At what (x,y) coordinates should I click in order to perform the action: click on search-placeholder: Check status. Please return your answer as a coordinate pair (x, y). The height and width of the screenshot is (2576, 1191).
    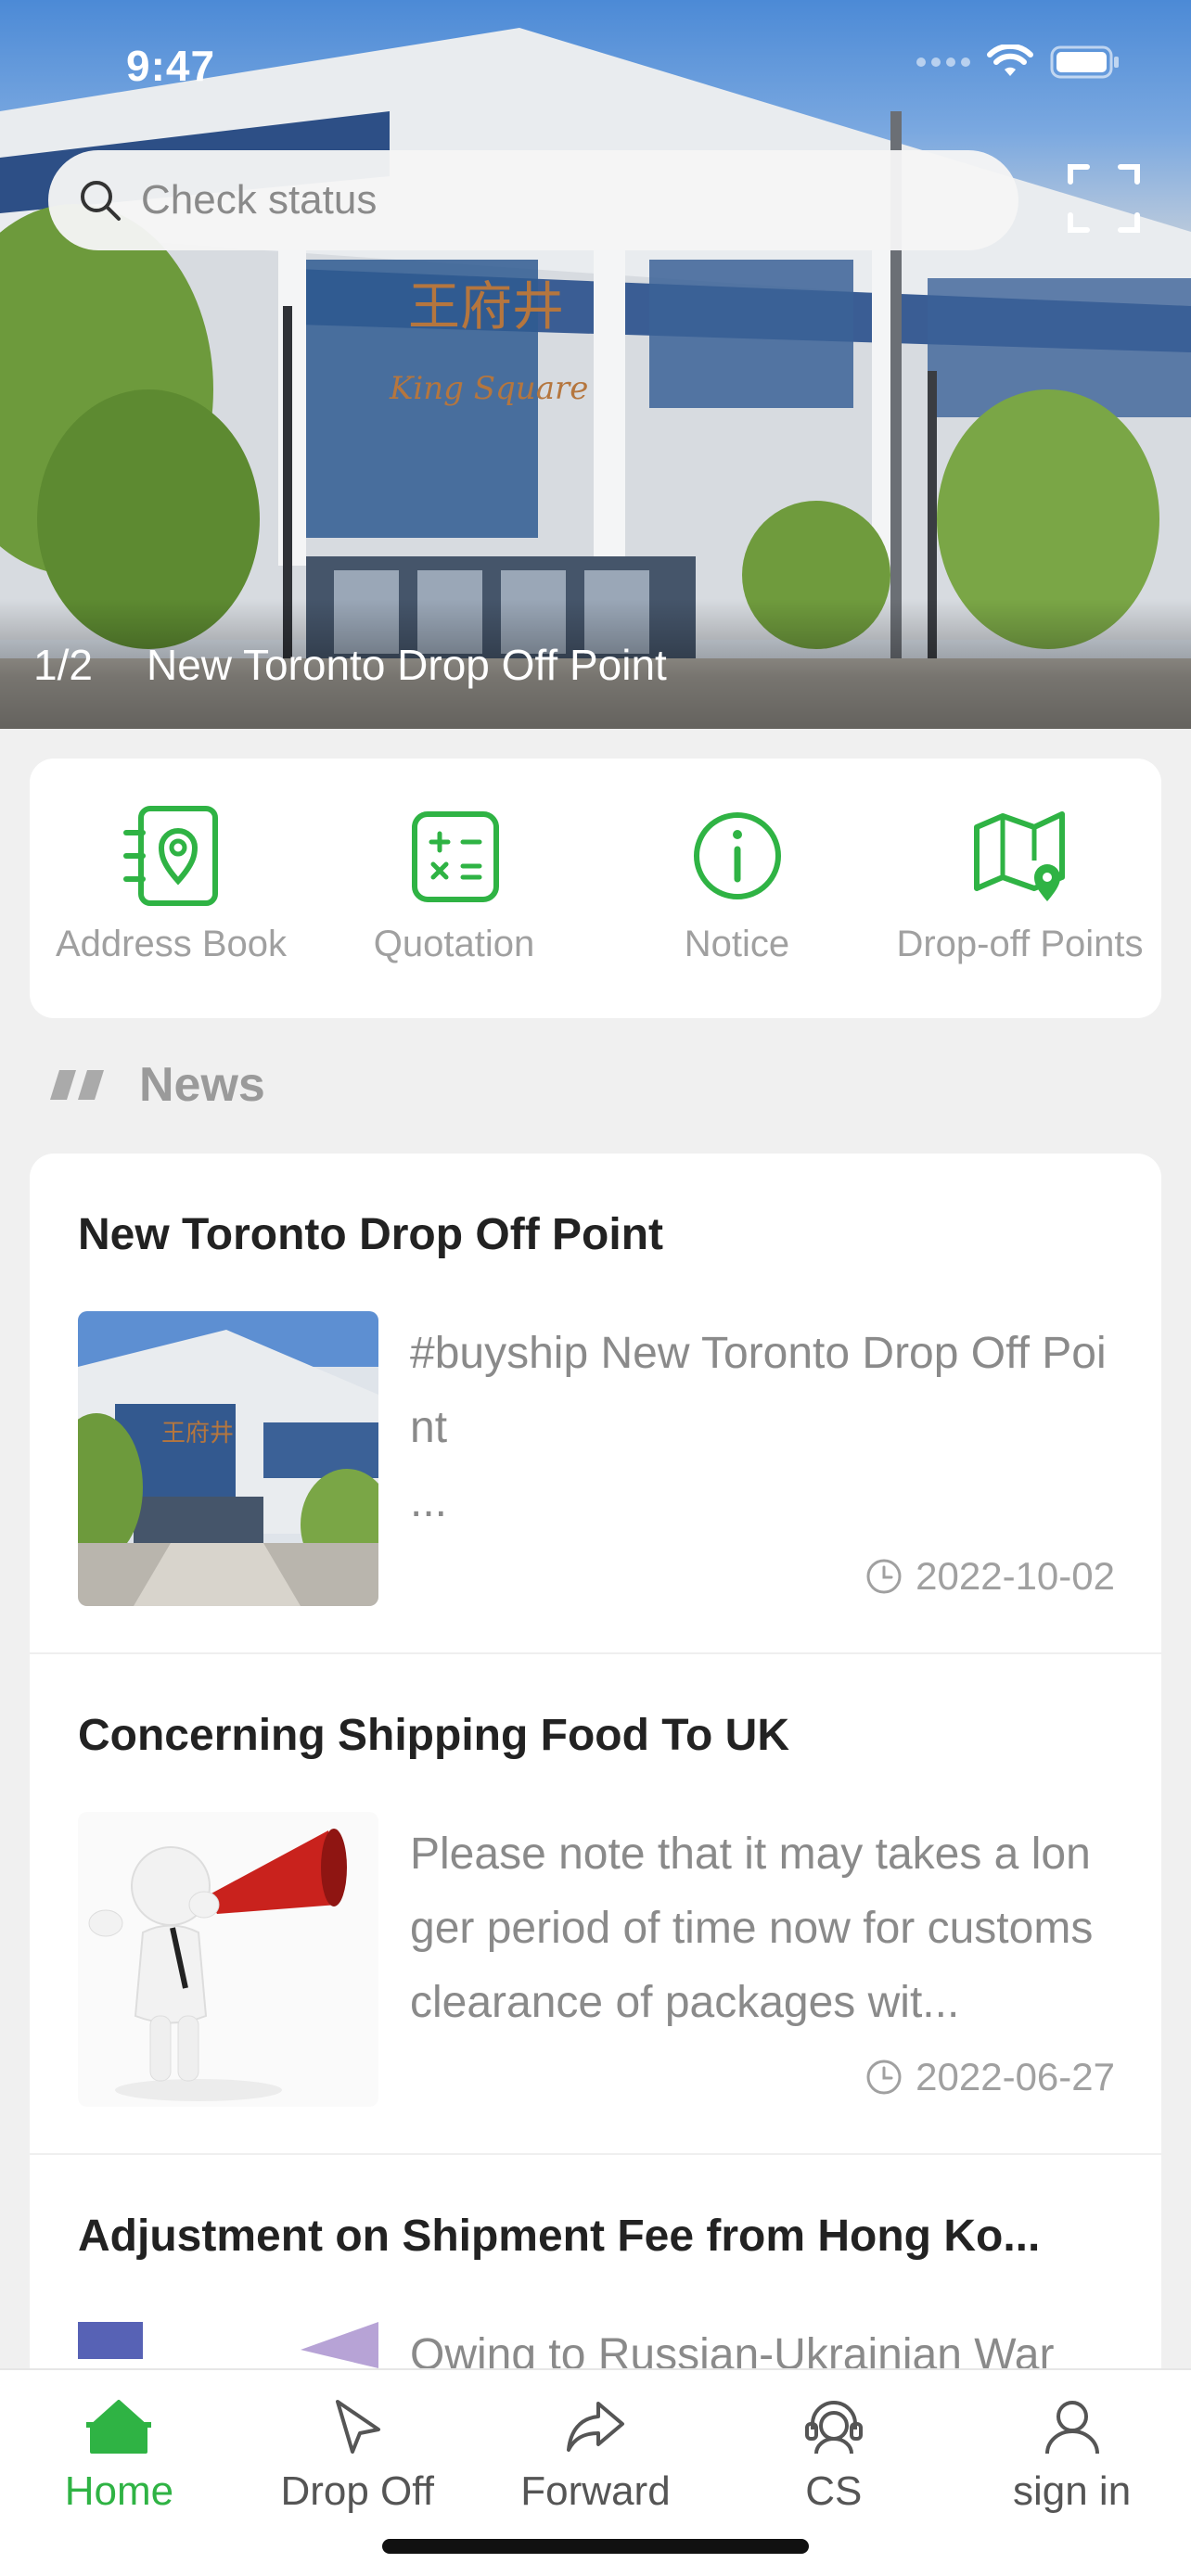
    Looking at the image, I should click on (259, 200).